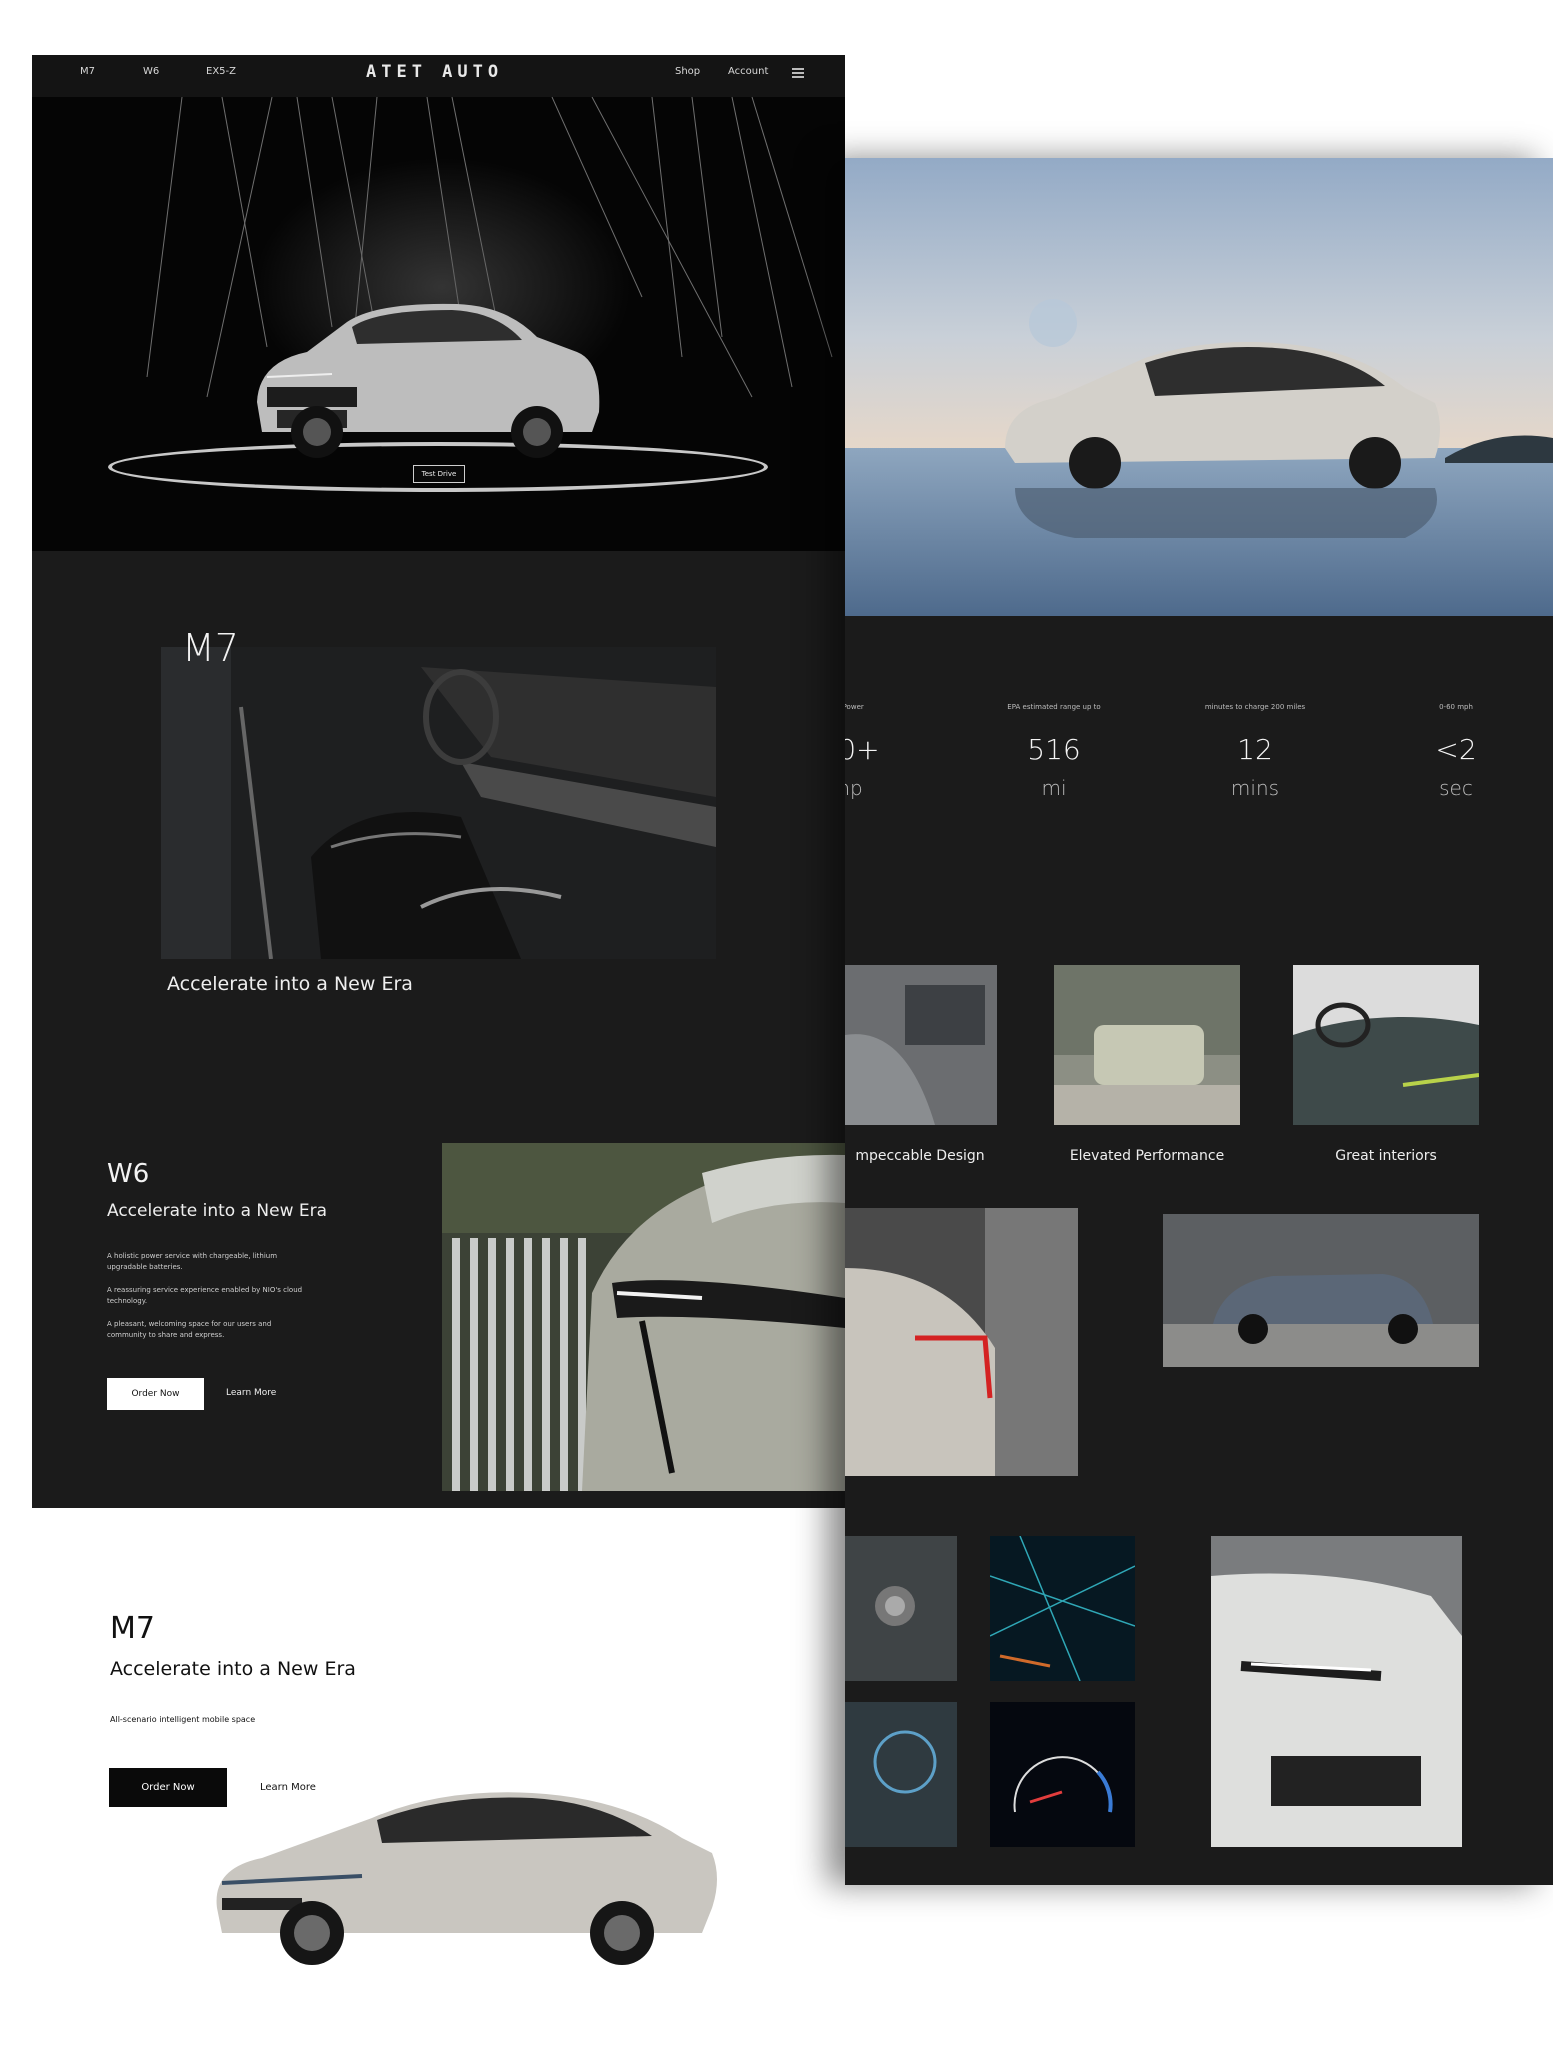 The height and width of the screenshot is (2071, 1553). Describe the element at coordinates (438, 803) in the screenshot. I see `m7-interior-image` at that location.